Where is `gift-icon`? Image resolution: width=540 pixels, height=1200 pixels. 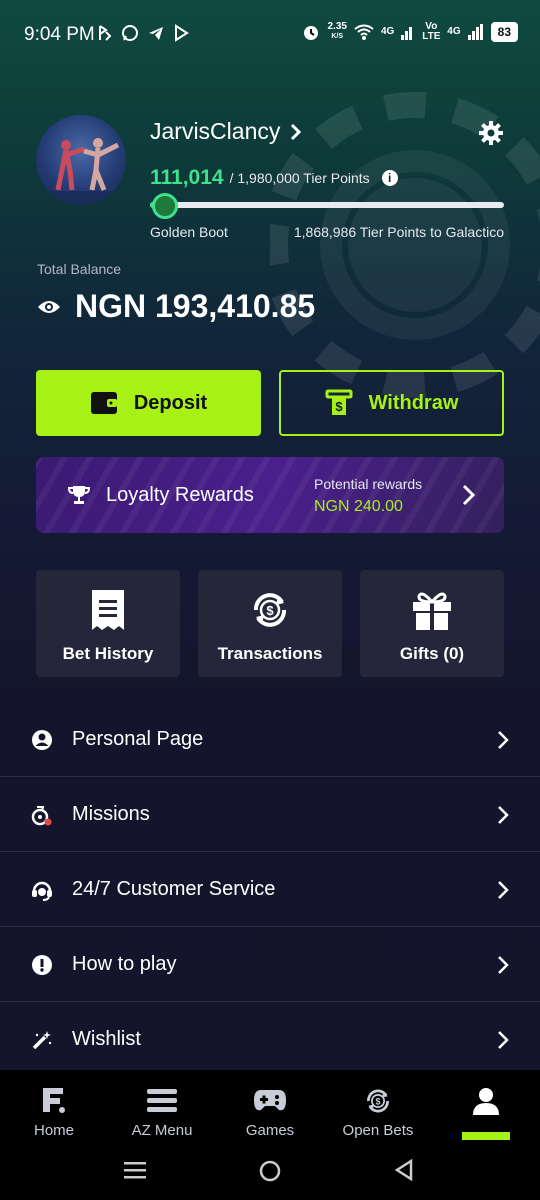 gift-icon is located at coordinates (432, 611).